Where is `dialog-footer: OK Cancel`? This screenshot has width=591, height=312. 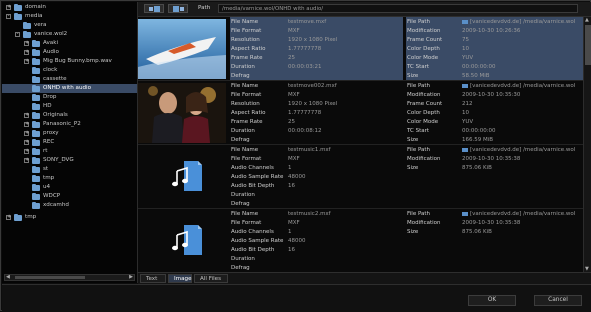 dialog-footer: OK Cancel is located at coordinates (296, 298).